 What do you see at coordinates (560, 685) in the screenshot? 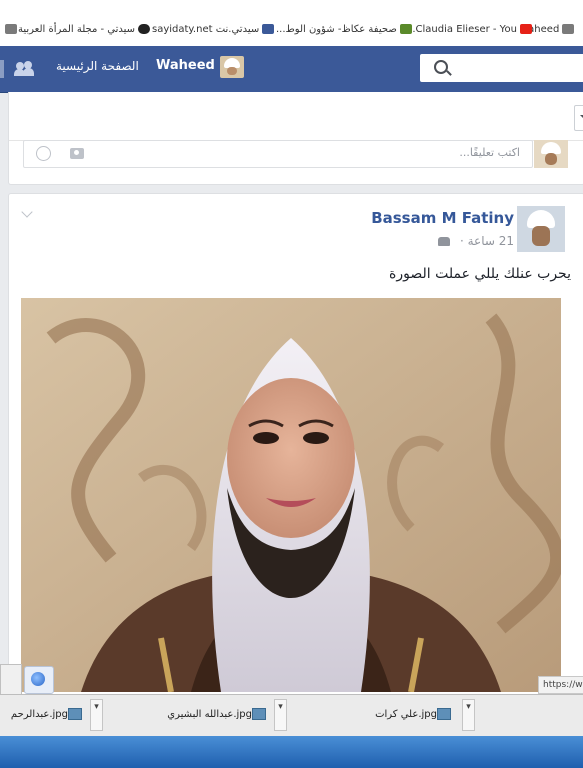
I see `status-url: https://w` at bounding box center [560, 685].